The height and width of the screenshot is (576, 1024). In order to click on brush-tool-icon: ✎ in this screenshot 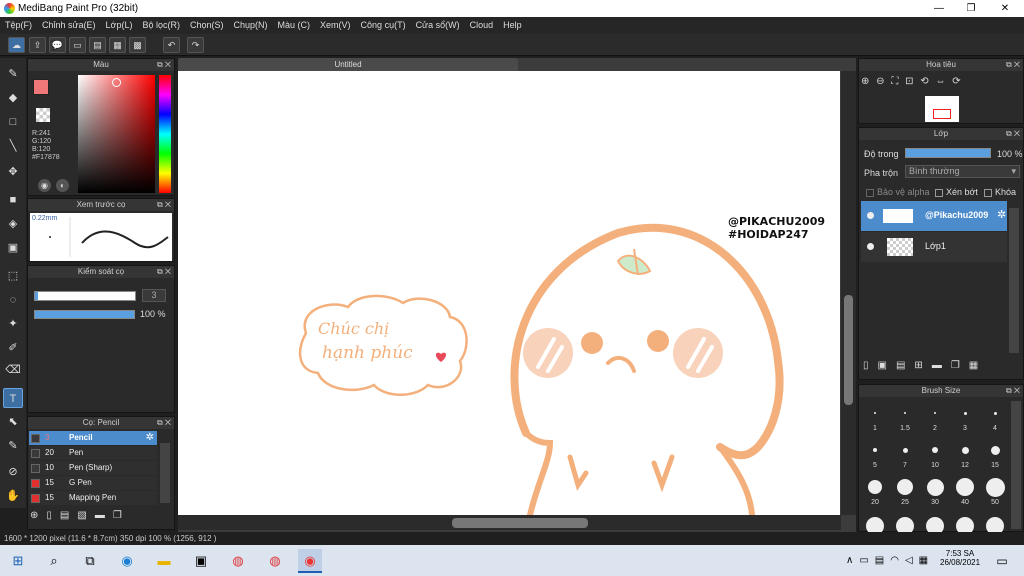, I will do `click(13, 74)`.